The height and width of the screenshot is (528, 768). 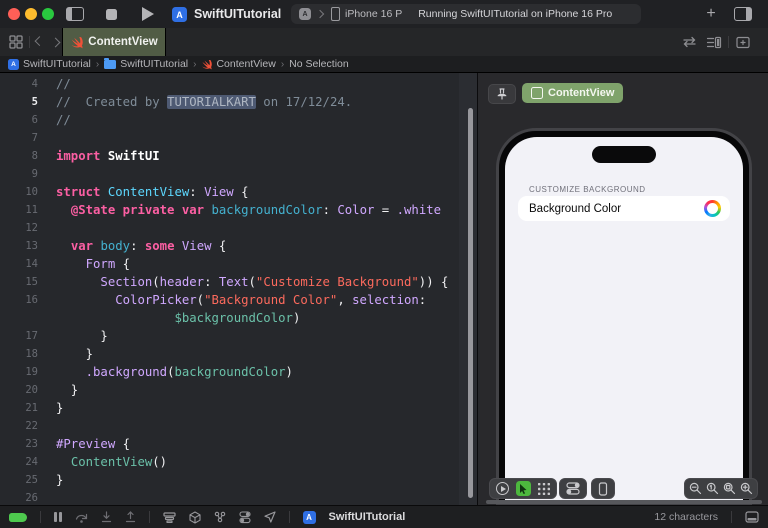 What do you see at coordinates (19, 156) in the screenshot?
I see `line-number: 8` at bounding box center [19, 156].